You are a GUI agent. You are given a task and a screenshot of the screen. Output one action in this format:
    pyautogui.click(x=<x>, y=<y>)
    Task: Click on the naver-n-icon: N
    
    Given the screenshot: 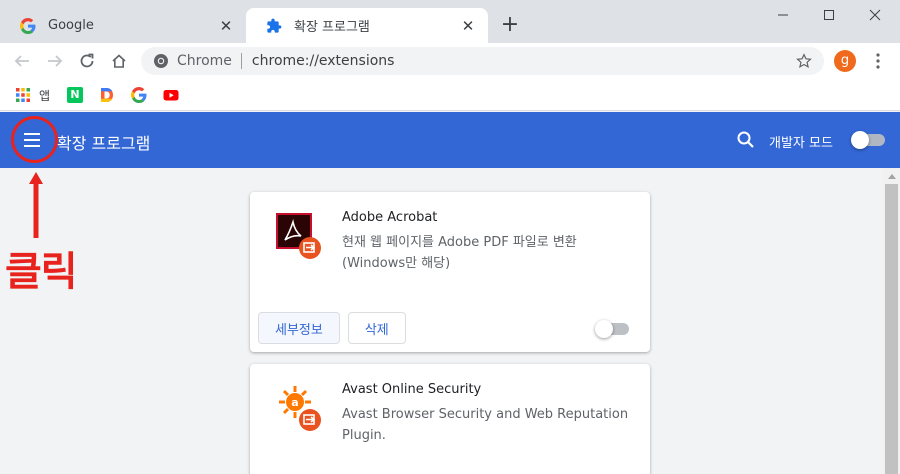 What is the action you would take?
    pyautogui.click(x=75, y=95)
    